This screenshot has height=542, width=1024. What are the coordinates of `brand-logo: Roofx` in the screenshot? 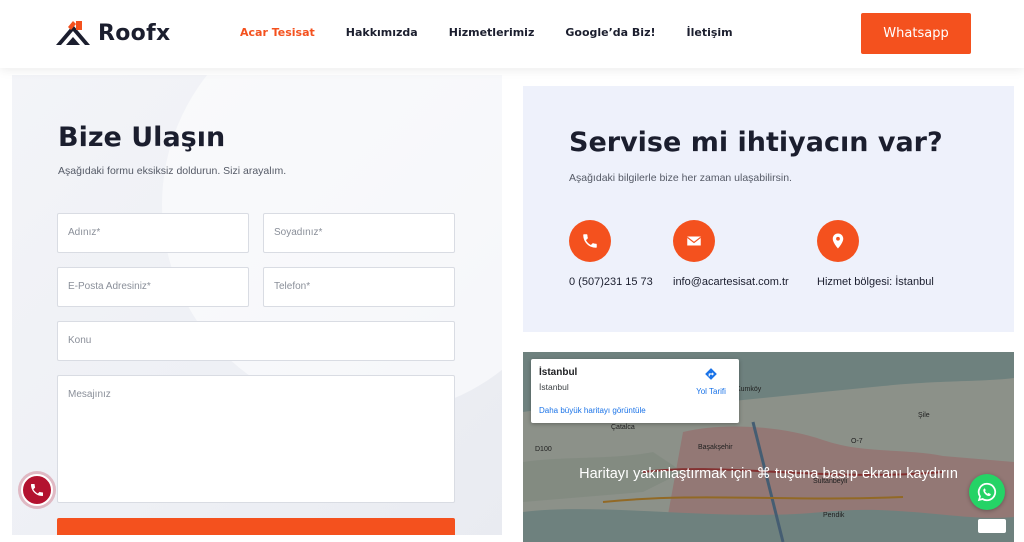 It's located at (112, 33).